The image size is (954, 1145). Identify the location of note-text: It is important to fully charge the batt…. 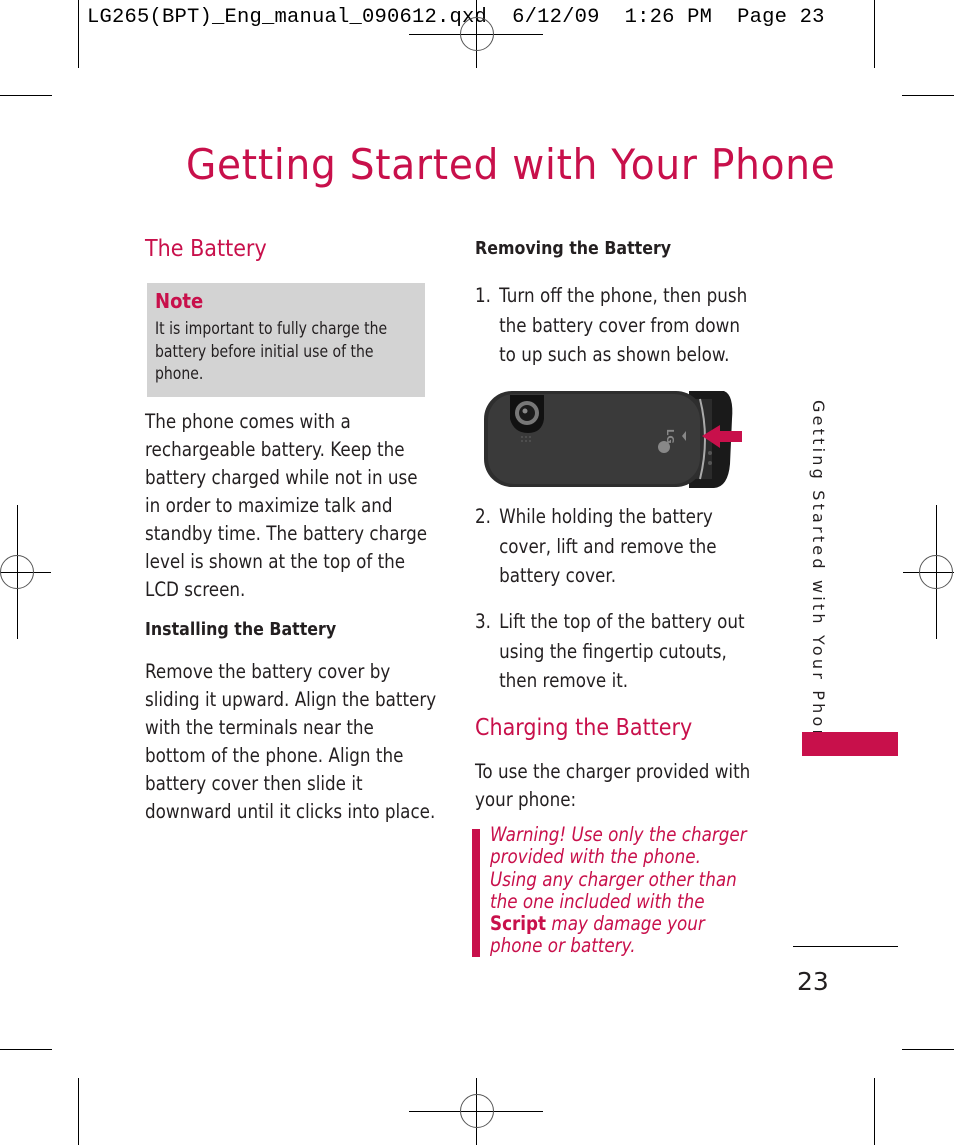
(271, 351).